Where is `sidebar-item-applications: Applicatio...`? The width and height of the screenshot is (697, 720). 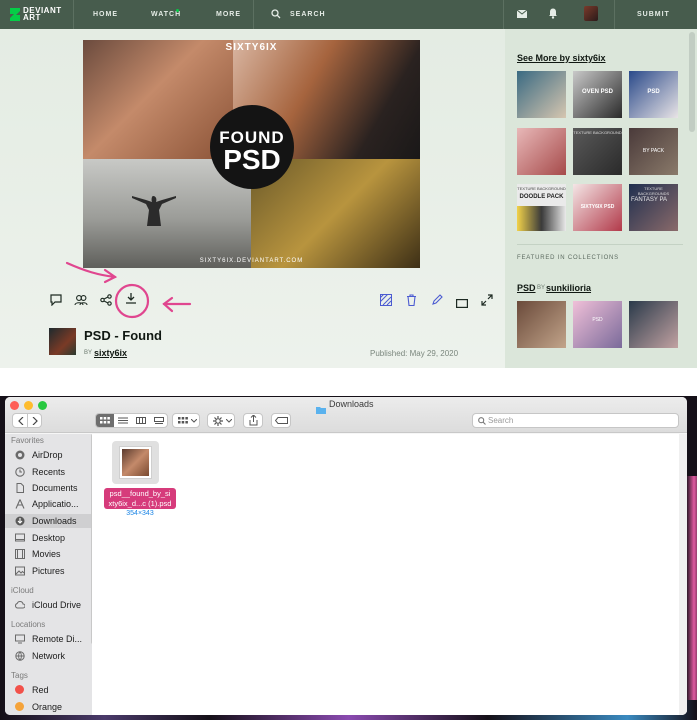 sidebar-item-applications: Applicatio... is located at coordinates (48, 504).